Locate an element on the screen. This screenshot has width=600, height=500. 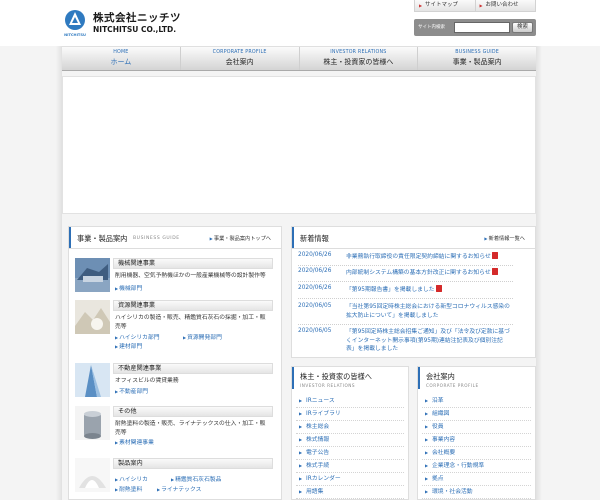
ir-link: IRカレンダー is located at coordinates (350, 479).